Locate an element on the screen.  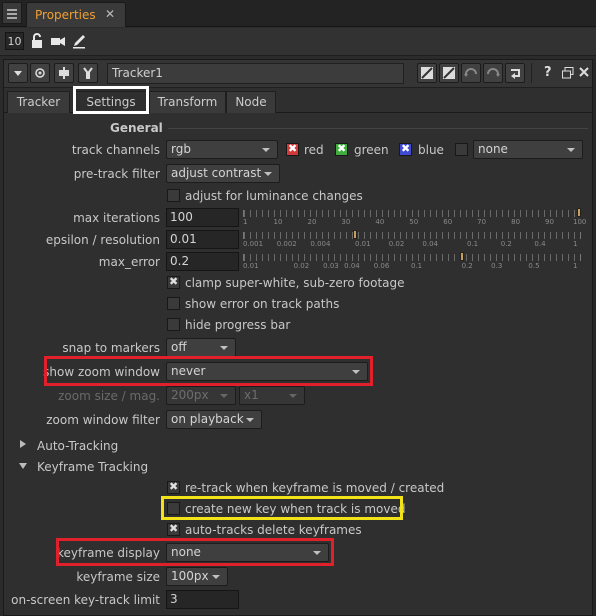
green-channel-checkbox is located at coordinates (341, 149).